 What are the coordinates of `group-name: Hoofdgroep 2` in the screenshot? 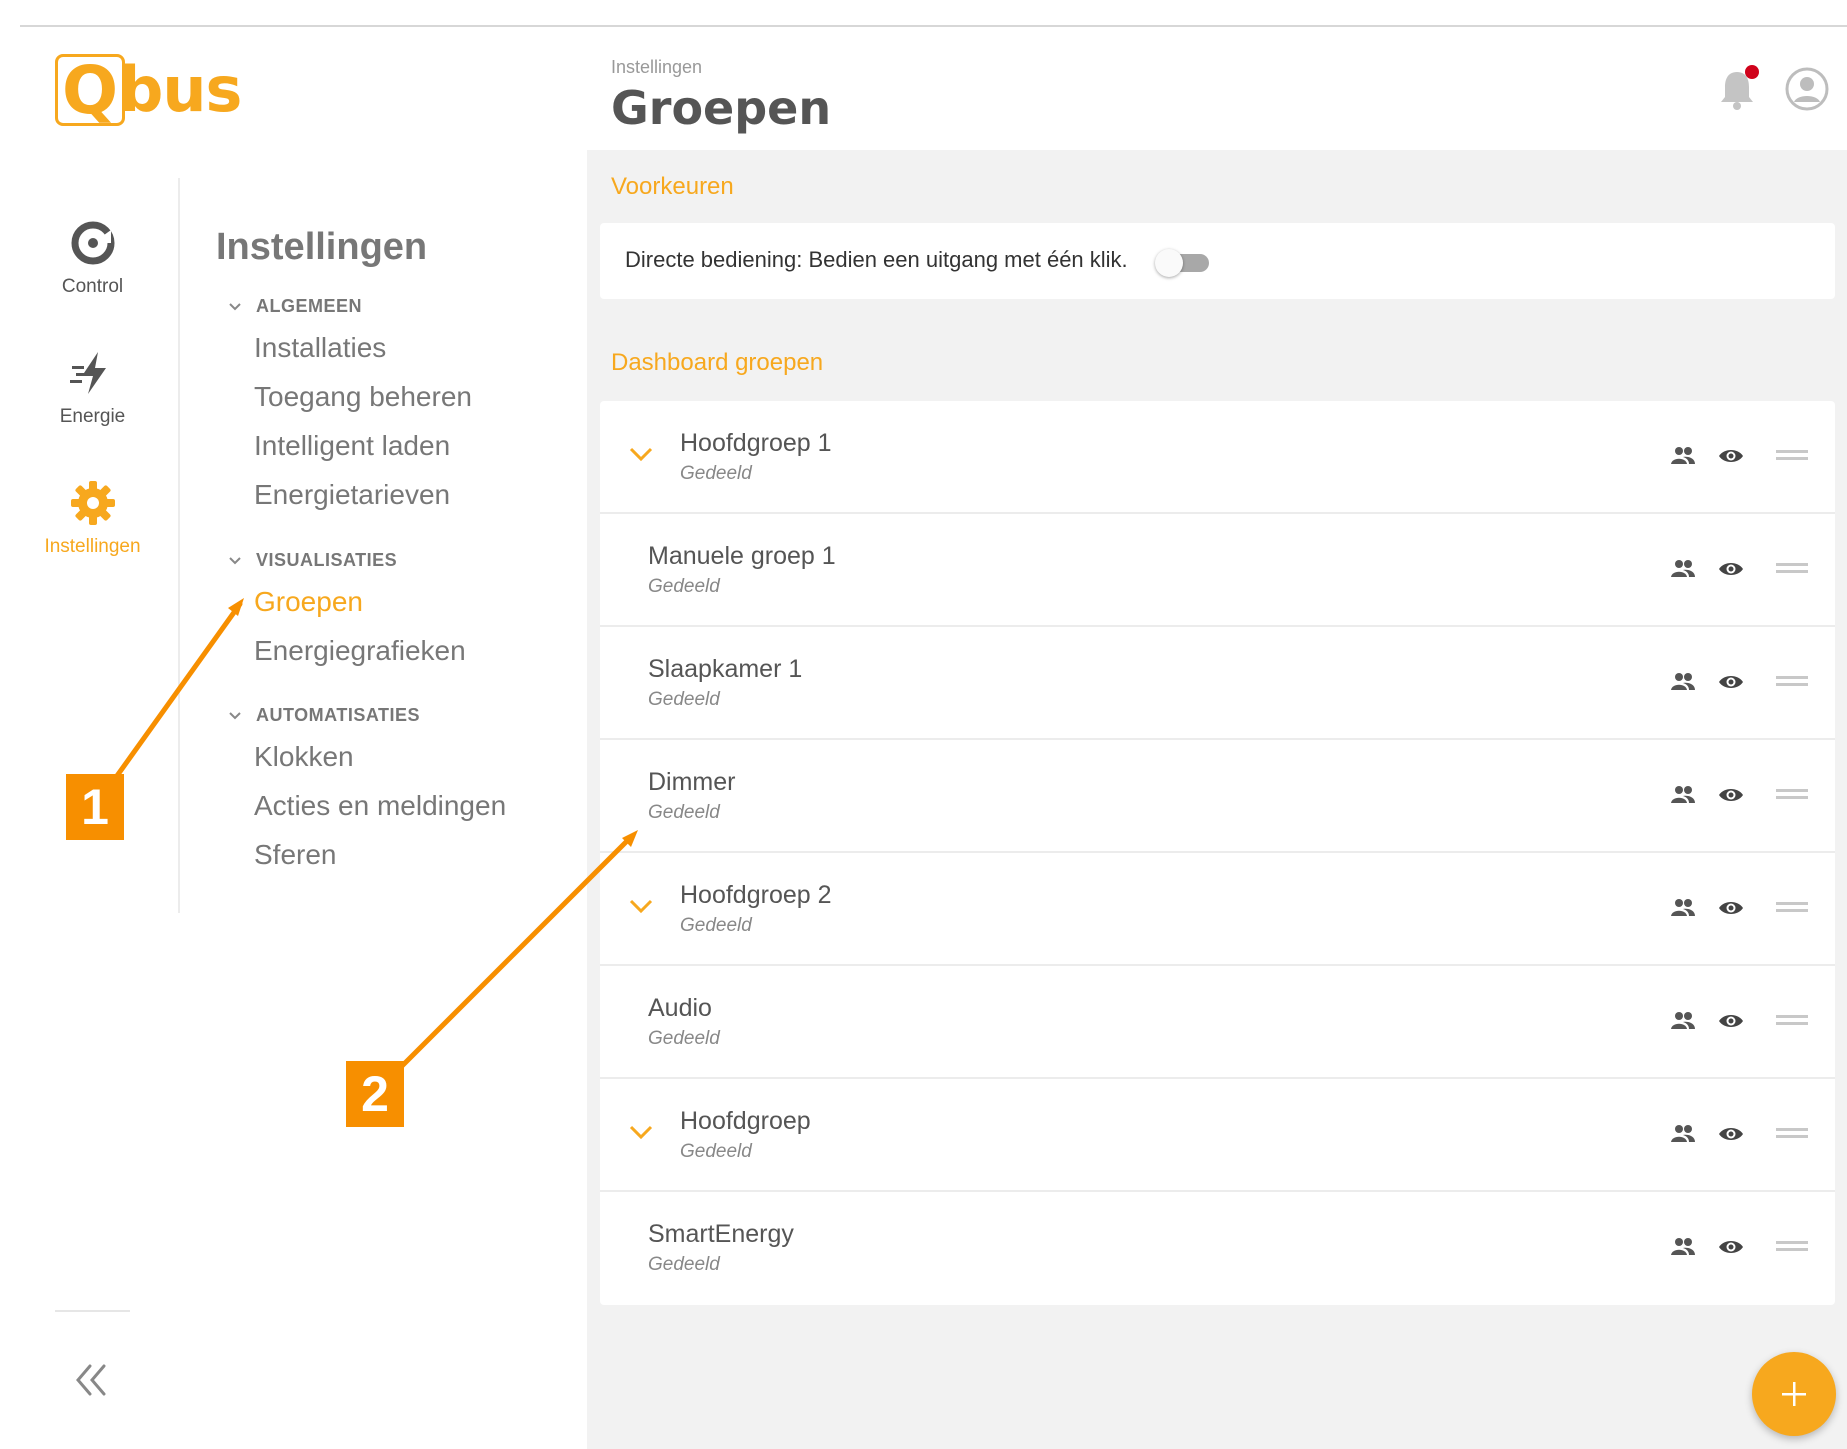 It's located at (756, 895).